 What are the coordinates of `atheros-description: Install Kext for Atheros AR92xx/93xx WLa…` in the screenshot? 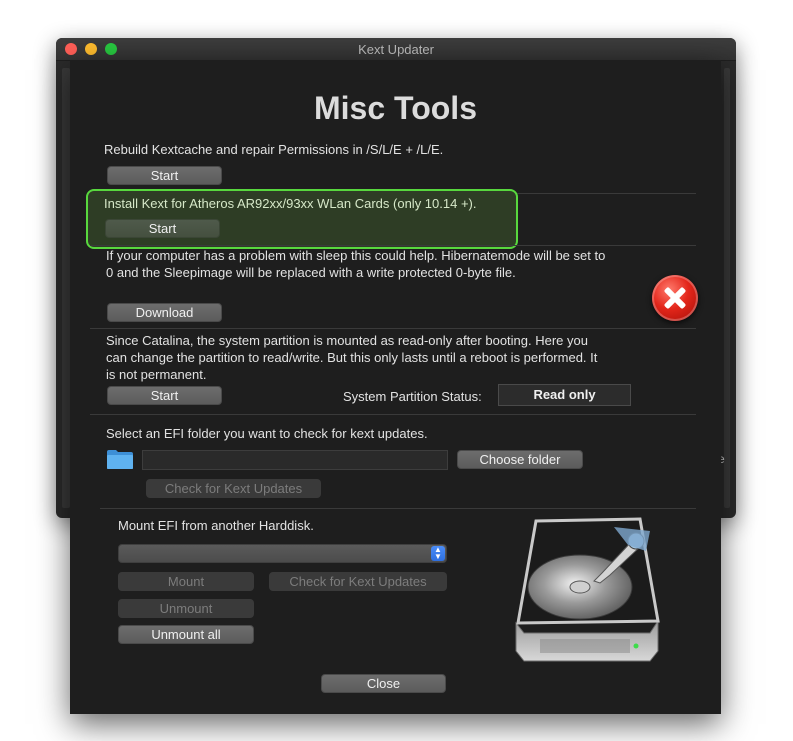 It's located at (290, 203).